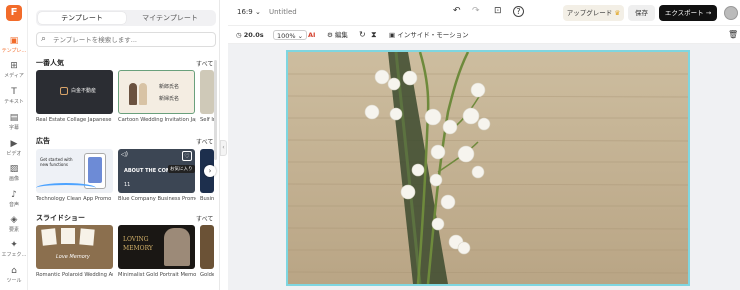 This screenshot has height=290, width=740. Describe the element at coordinates (617, 13) in the screenshot. I see `crown-icon: ♛` at that location.